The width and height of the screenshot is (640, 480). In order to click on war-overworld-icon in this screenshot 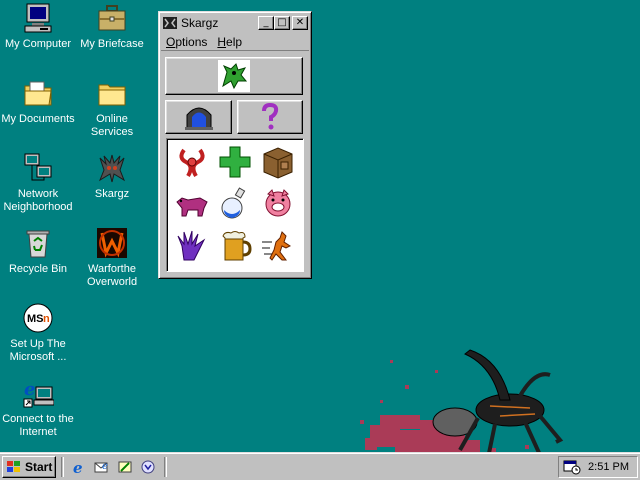, I will do `click(112, 243)`.